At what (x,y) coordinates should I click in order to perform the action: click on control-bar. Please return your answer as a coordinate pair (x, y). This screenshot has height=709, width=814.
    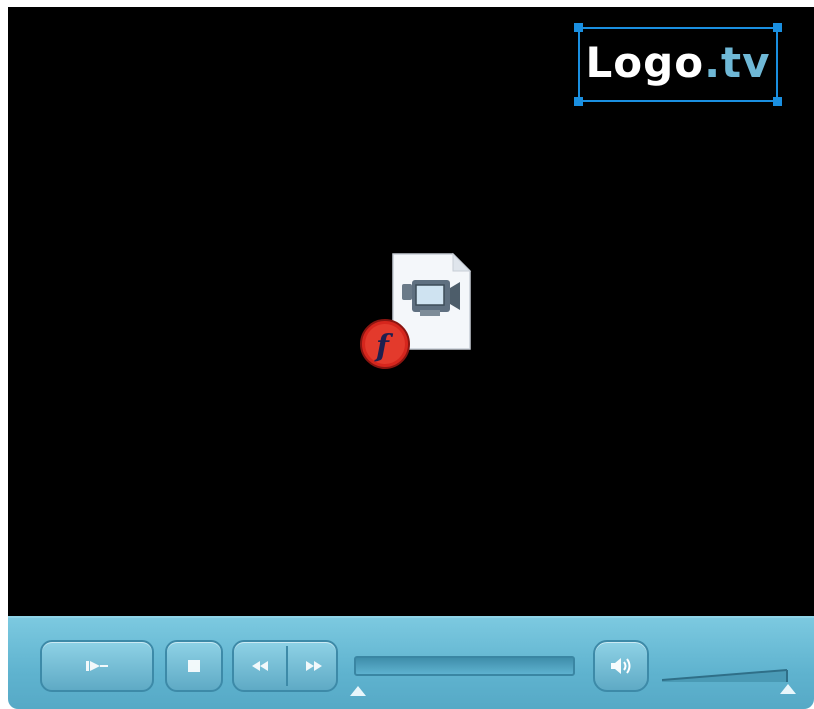
    Looking at the image, I should click on (411, 662).